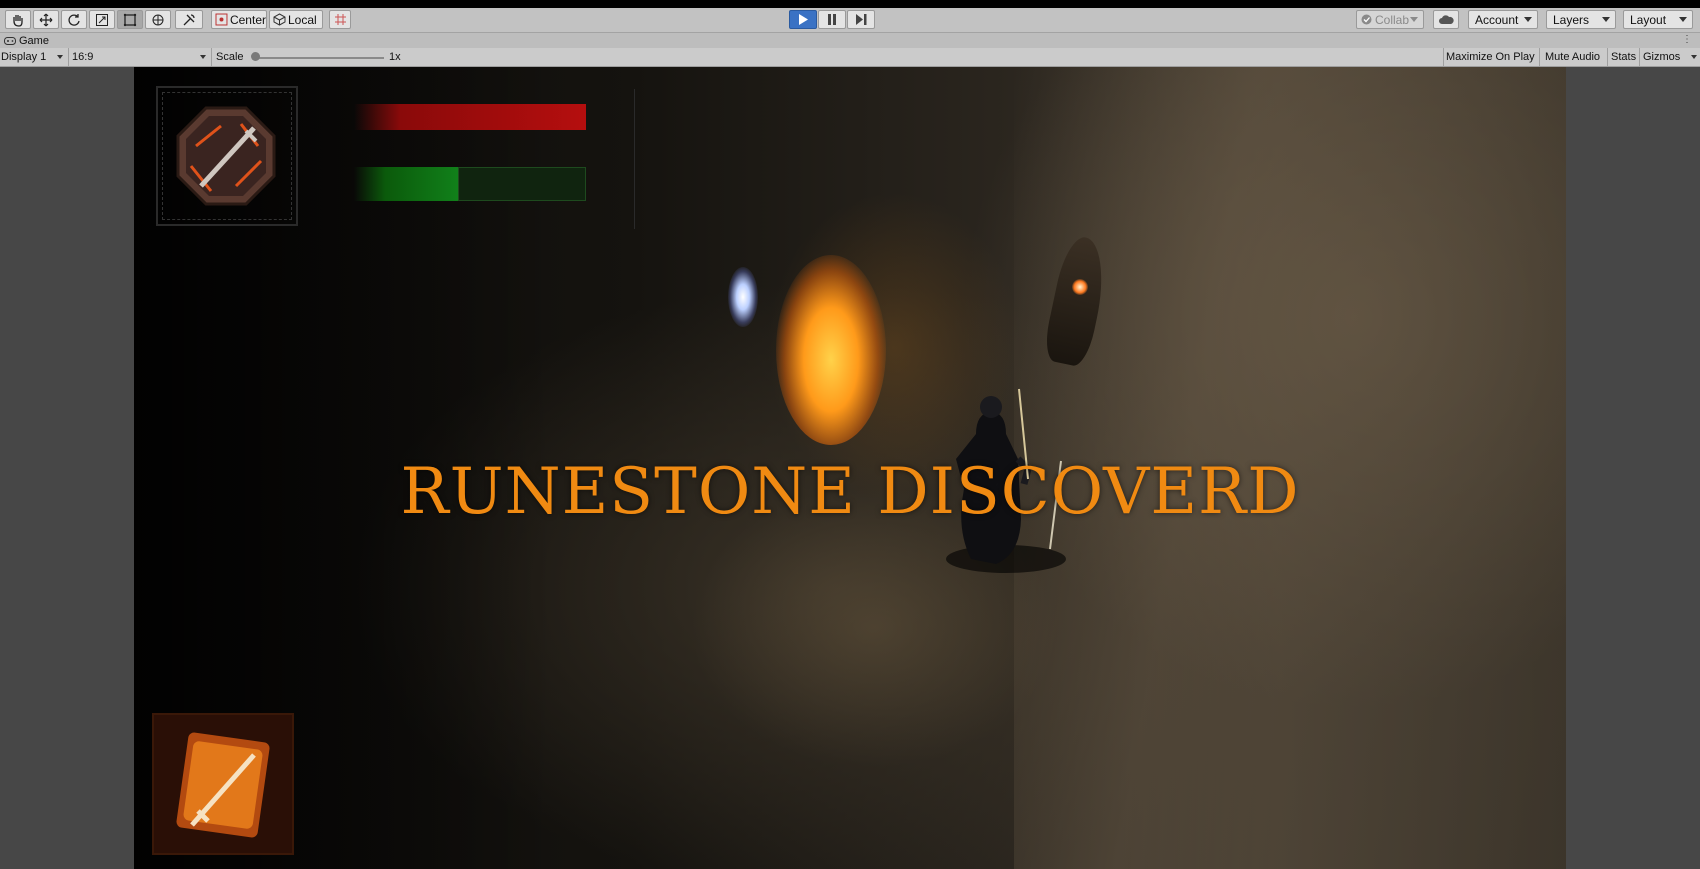 The image size is (1700, 869). What do you see at coordinates (406, 184) in the screenshot?
I see `mana-bar-fill` at bounding box center [406, 184].